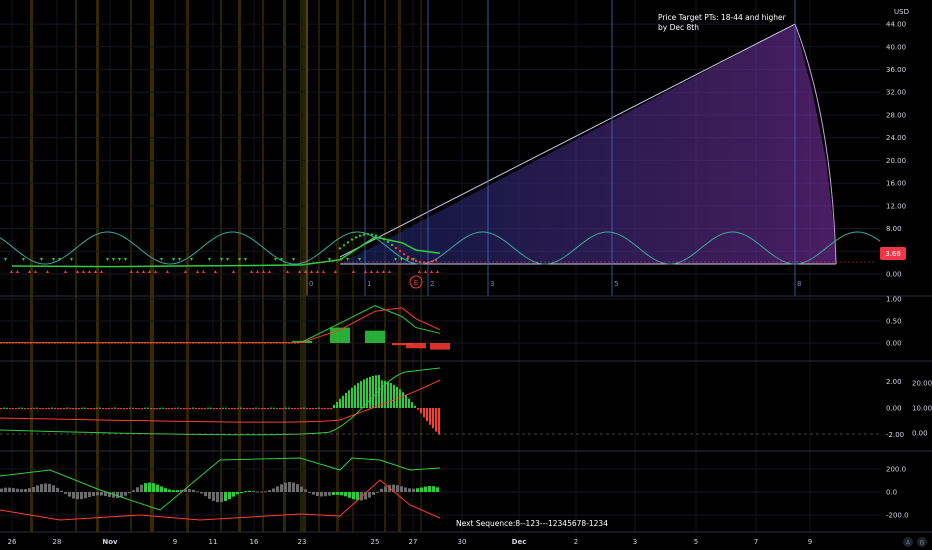  I want to click on time-tick-label: Dec, so click(519, 542).